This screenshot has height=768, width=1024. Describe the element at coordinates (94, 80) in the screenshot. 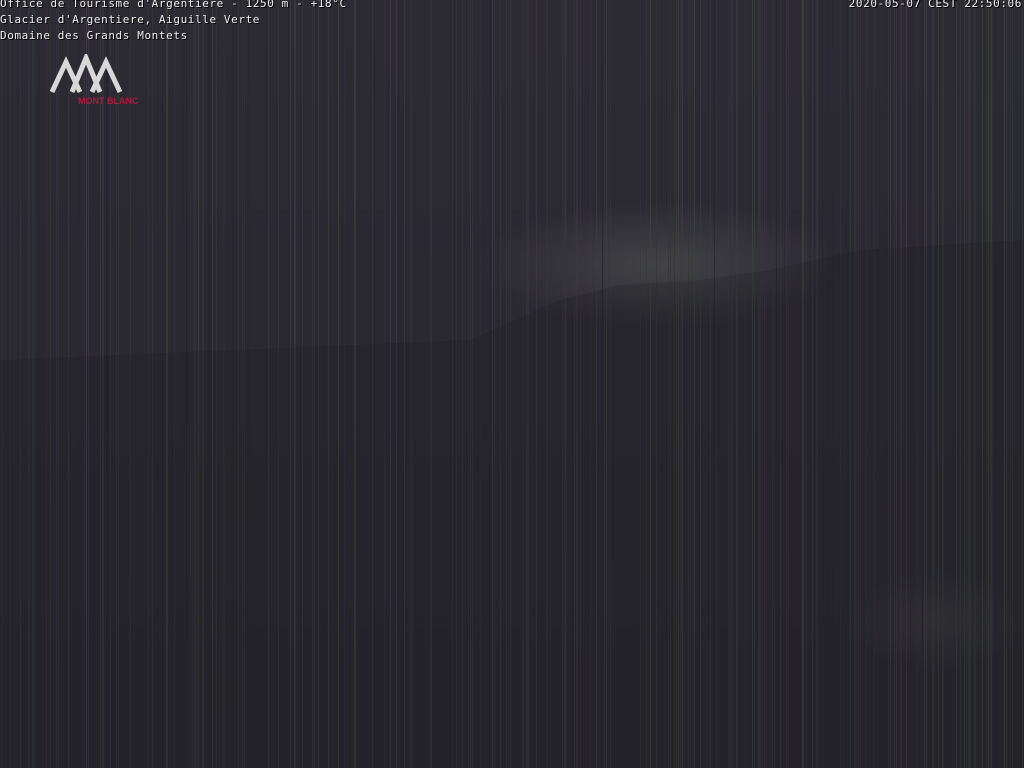

I see `mountain-logo-icon: MONT BLANC` at that location.